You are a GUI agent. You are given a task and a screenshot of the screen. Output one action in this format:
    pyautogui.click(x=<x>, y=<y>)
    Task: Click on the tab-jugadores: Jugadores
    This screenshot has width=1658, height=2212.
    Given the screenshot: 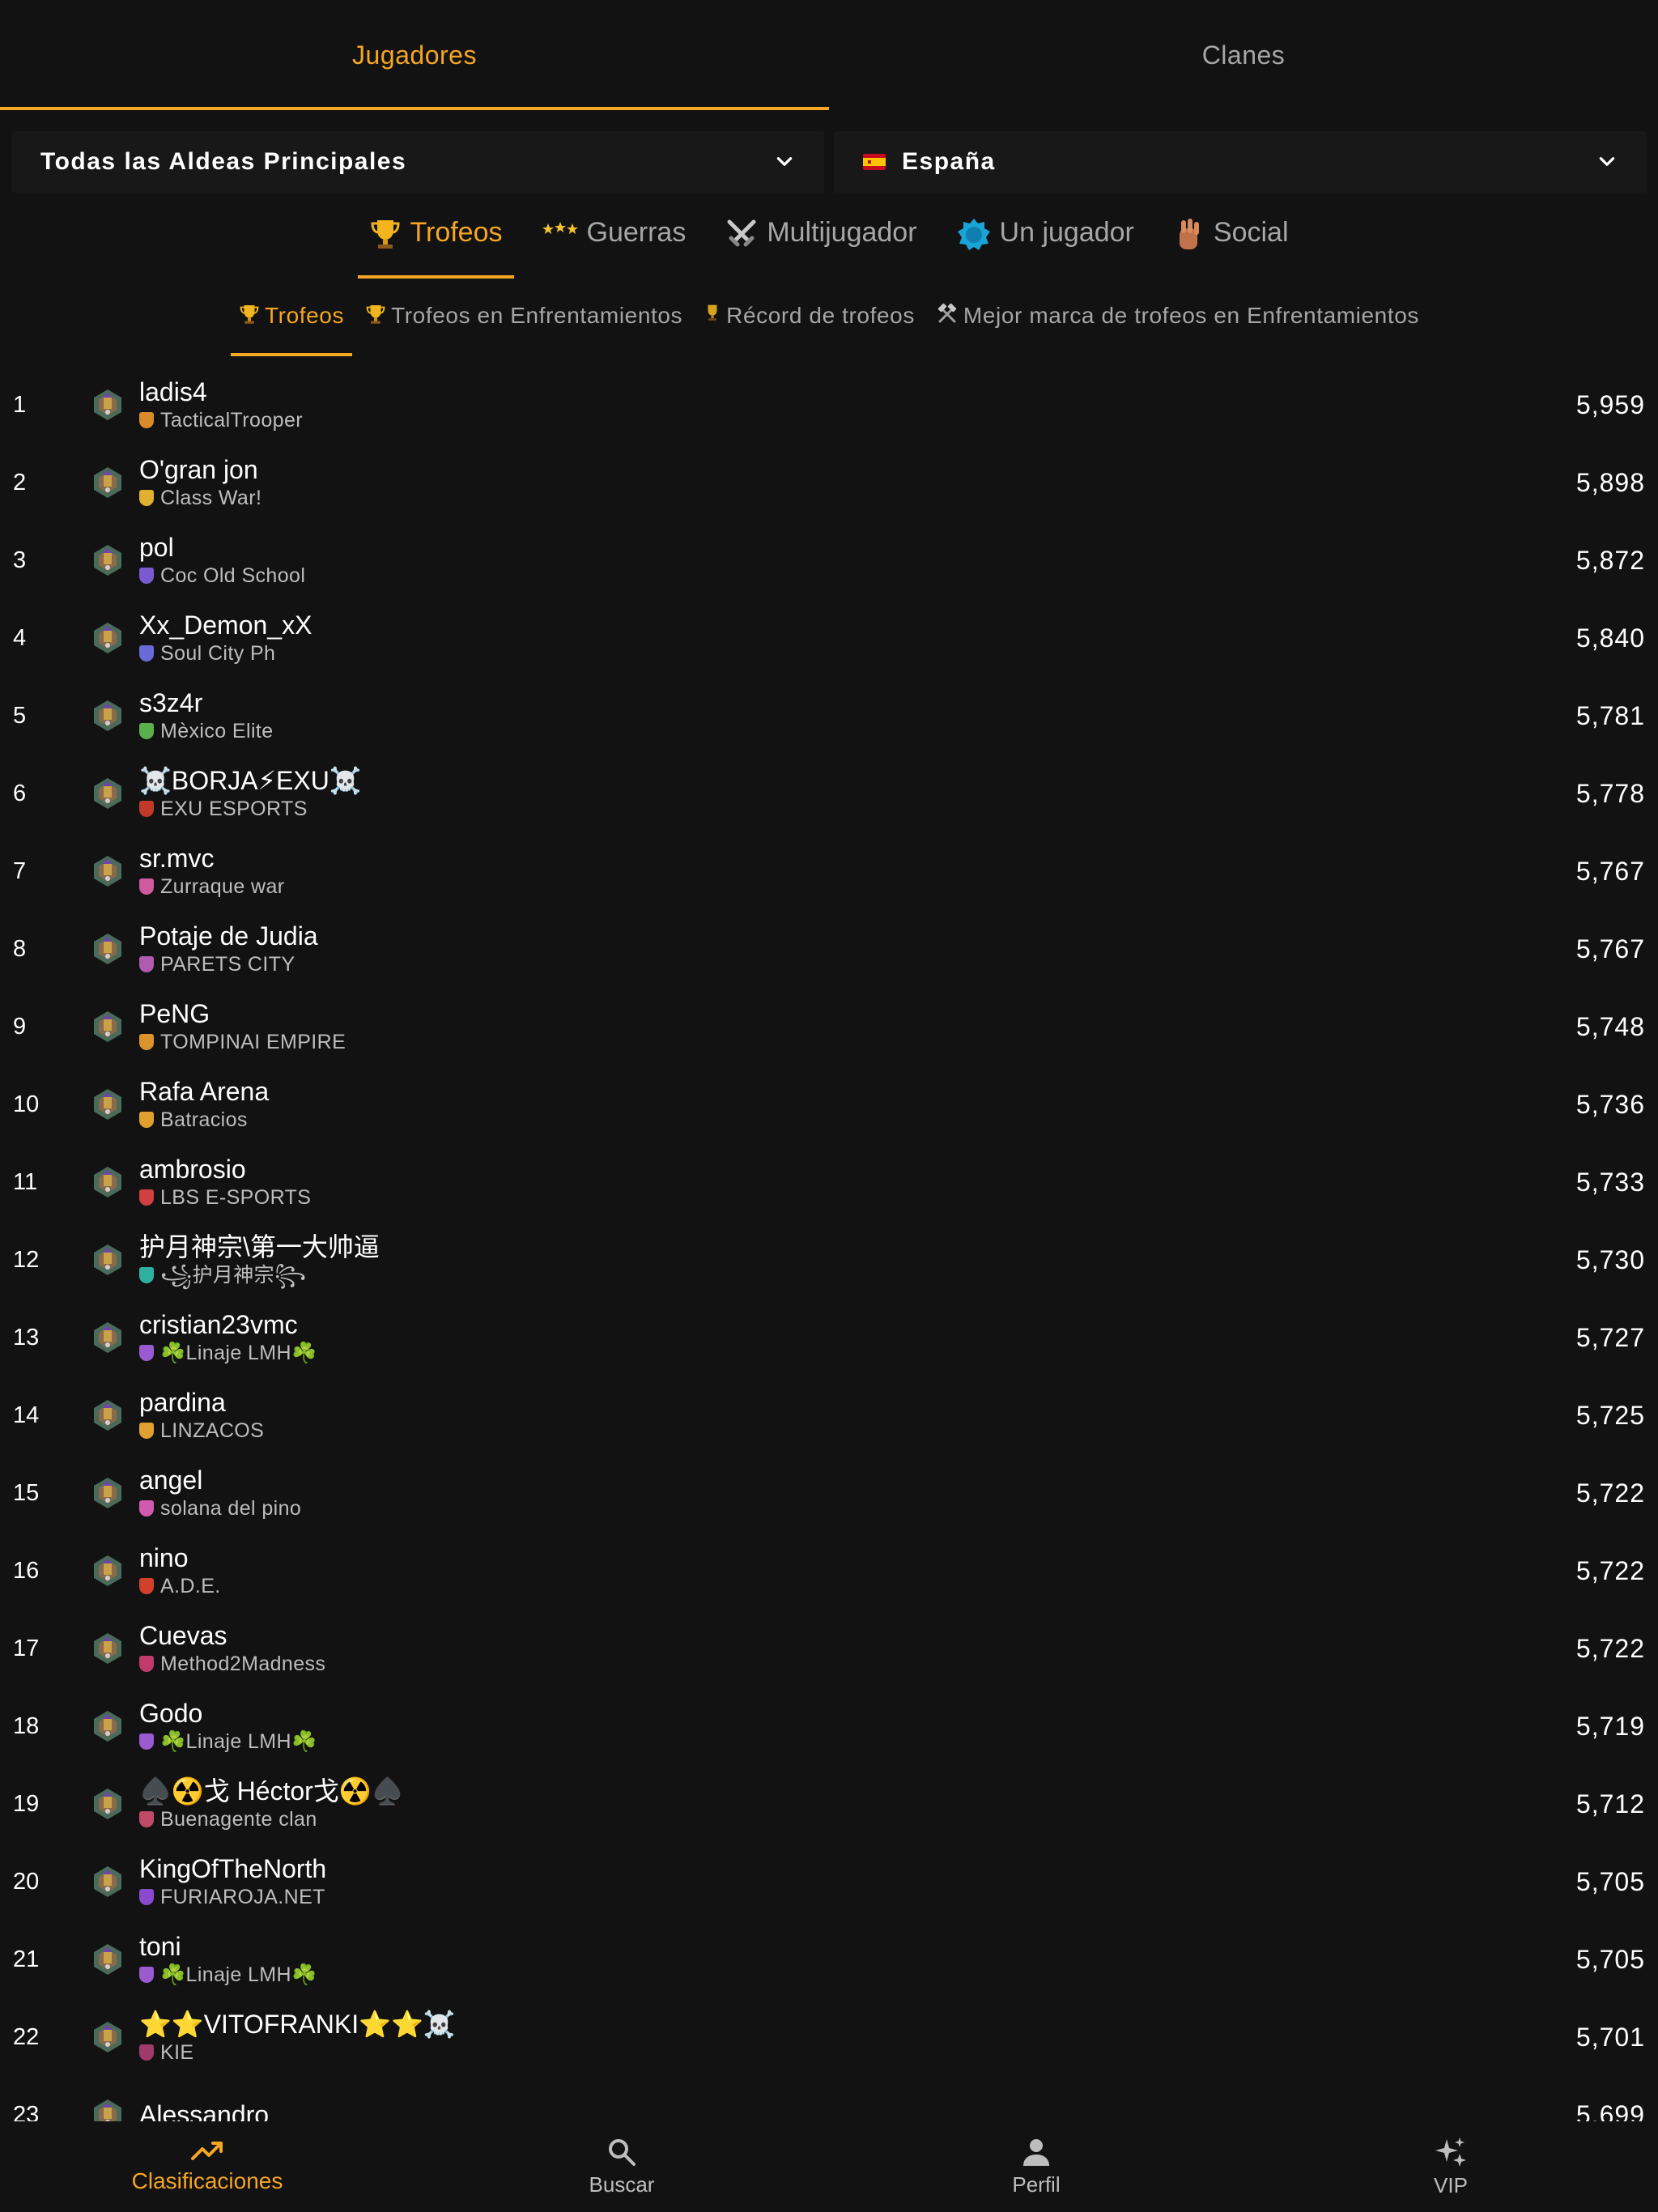 What is the action you would take?
    pyautogui.click(x=414, y=55)
    